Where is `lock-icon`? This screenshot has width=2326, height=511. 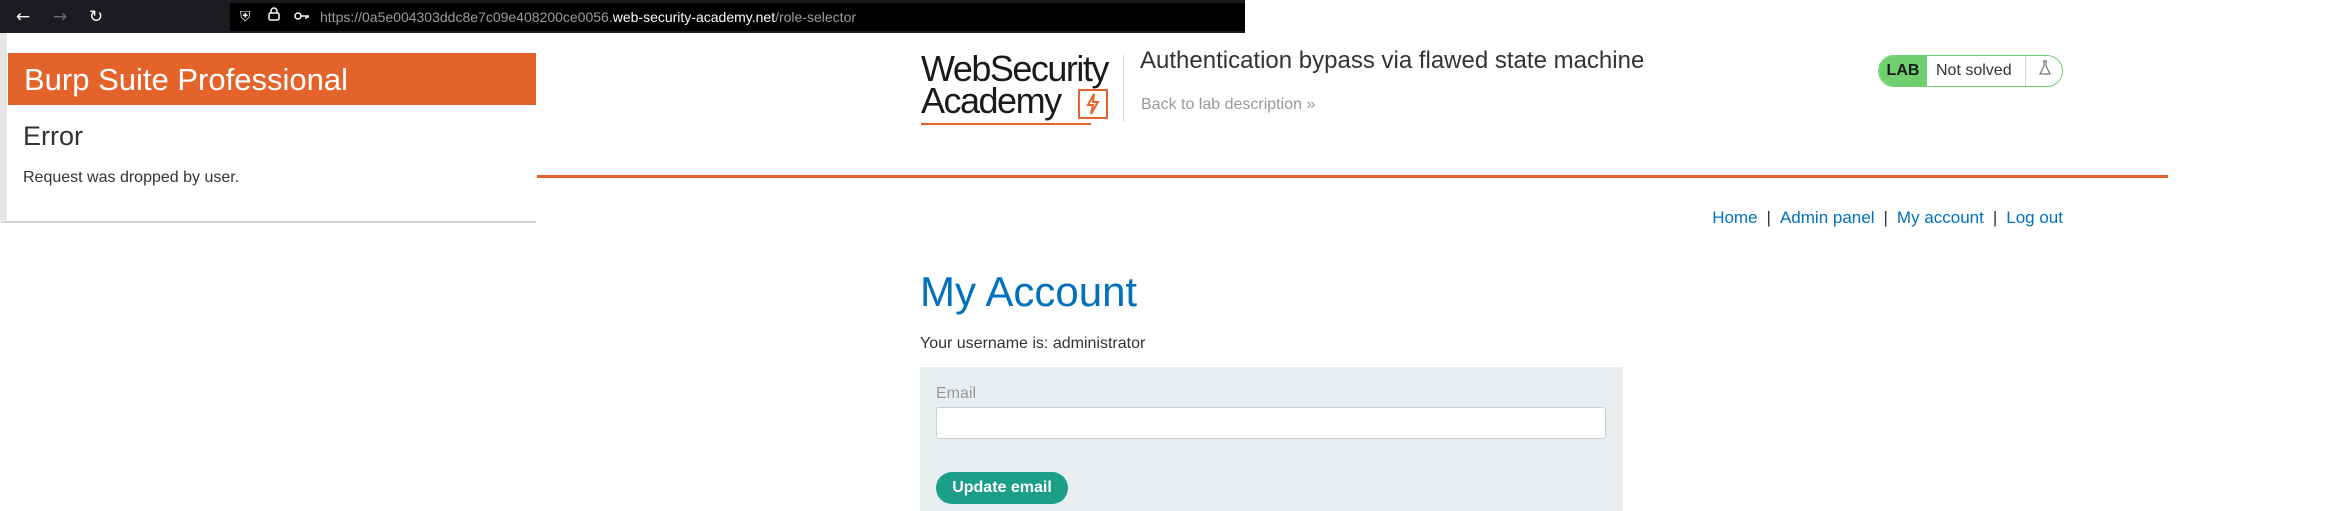 lock-icon is located at coordinates (274, 17).